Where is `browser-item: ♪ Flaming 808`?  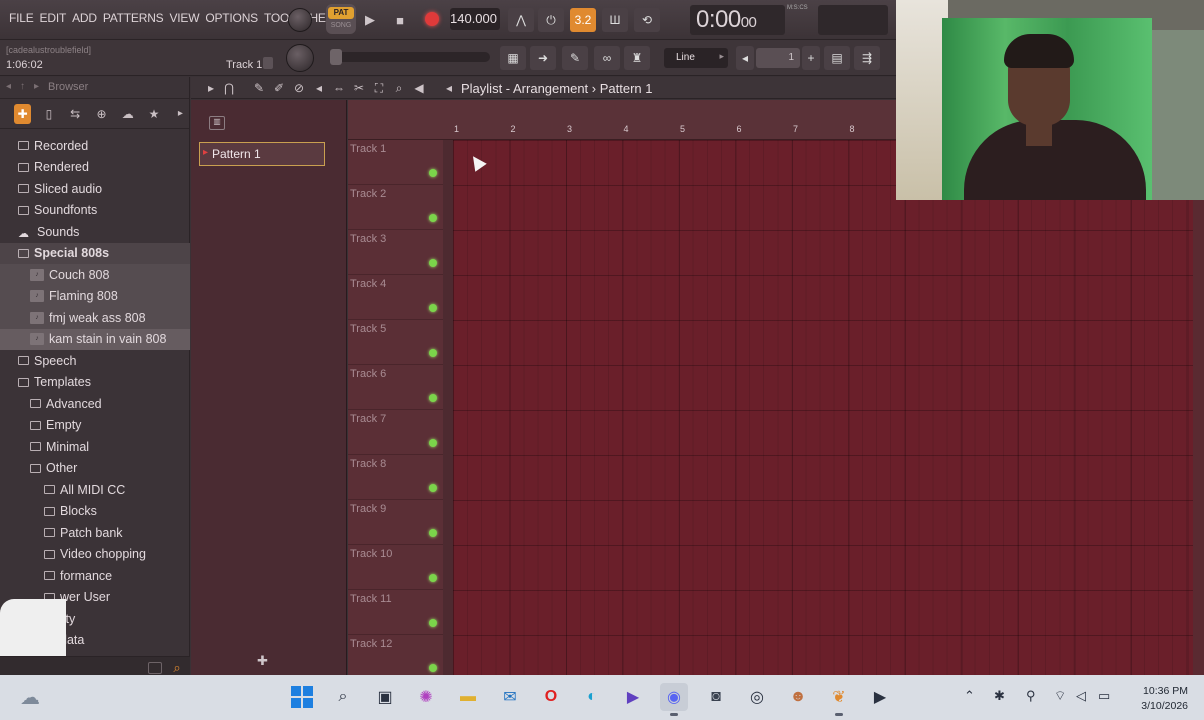
browser-item: ♪ Flaming 808 is located at coordinates (95, 296).